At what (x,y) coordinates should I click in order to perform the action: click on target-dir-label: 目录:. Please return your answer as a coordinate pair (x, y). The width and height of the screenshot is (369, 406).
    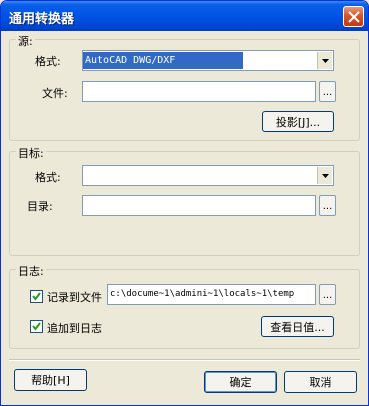
    Looking at the image, I should click on (40, 206).